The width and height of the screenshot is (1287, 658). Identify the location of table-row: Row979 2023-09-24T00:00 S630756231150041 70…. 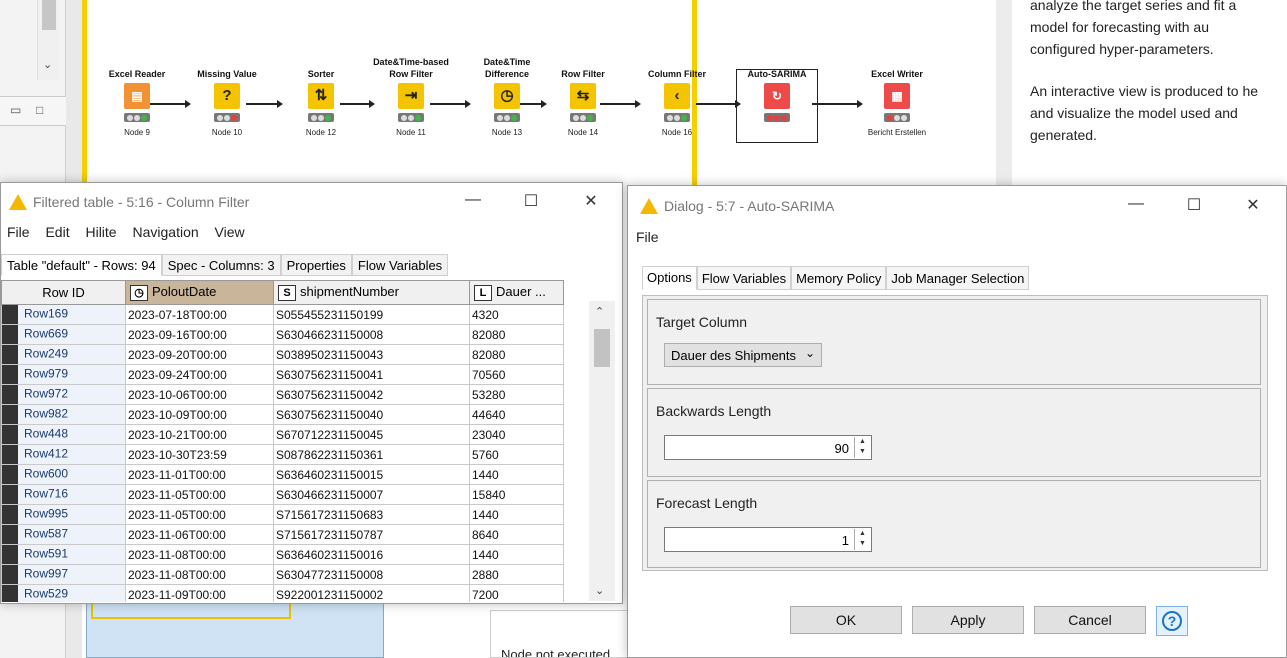
(282, 374).